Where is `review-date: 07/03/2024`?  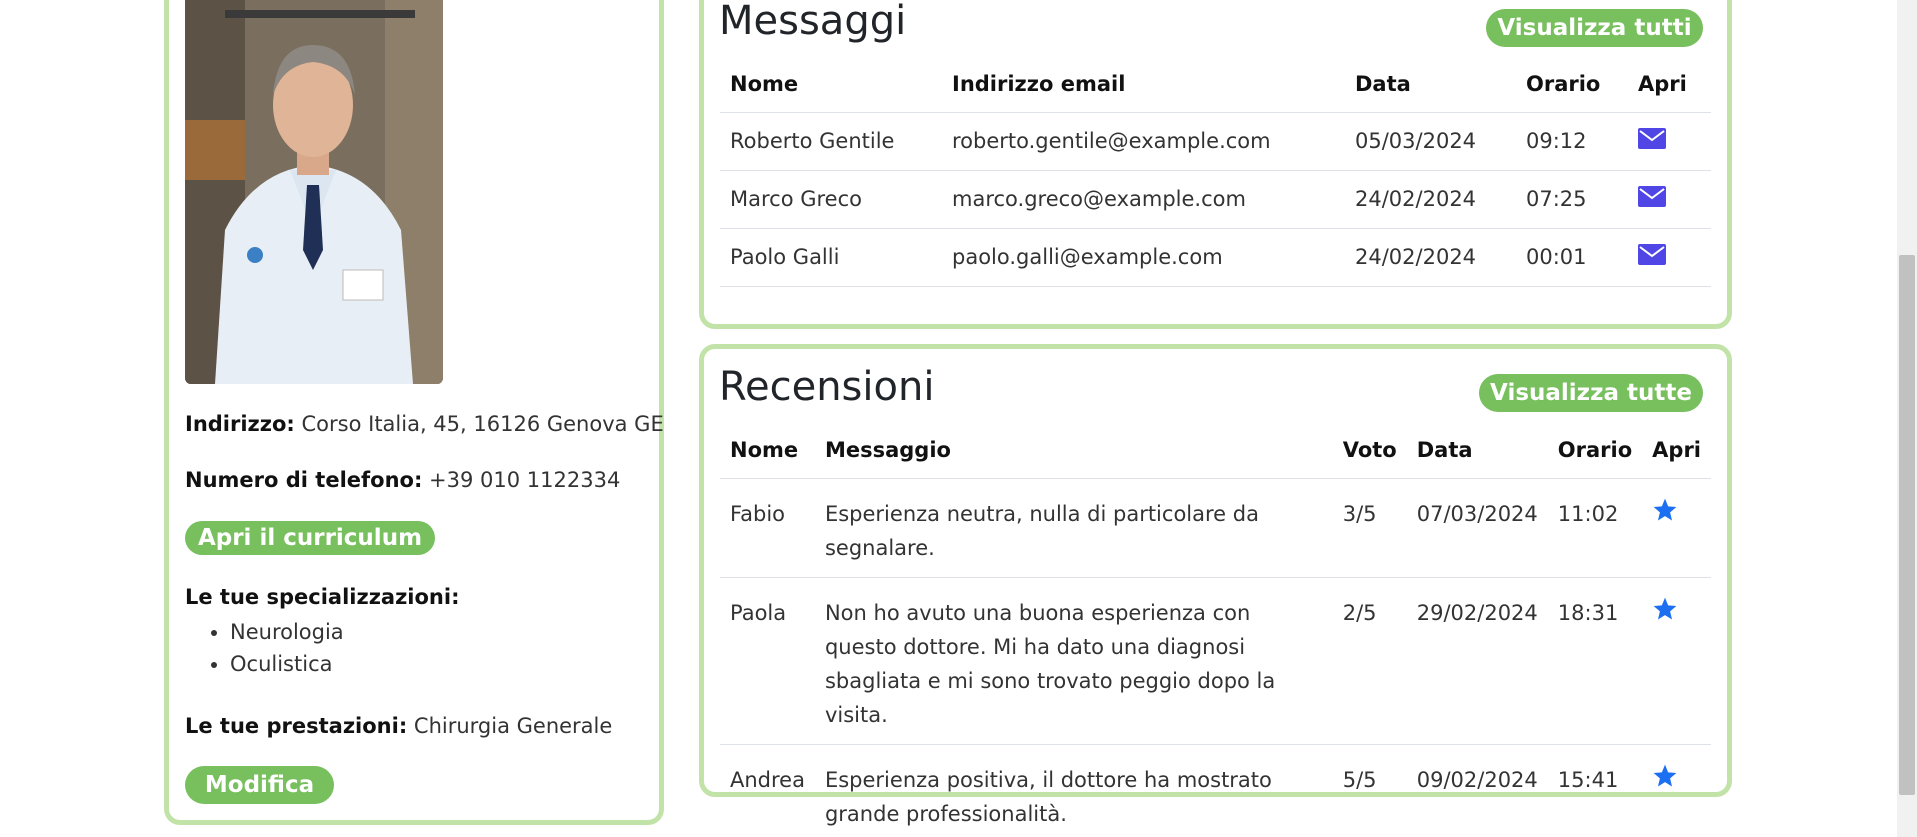
review-date: 07/03/2024 is located at coordinates (1477, 528).